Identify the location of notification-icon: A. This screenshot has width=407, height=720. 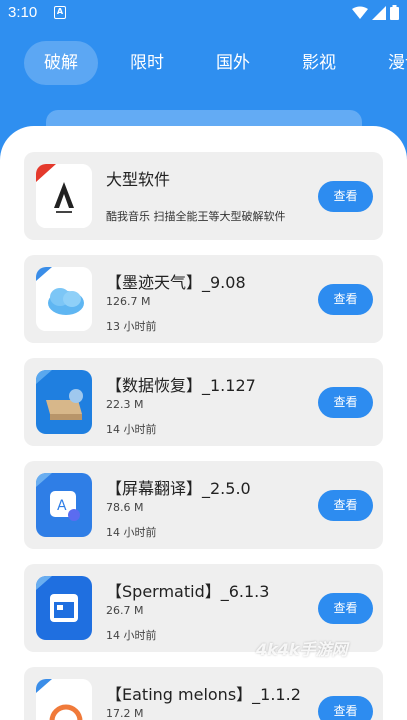
(60, 12).